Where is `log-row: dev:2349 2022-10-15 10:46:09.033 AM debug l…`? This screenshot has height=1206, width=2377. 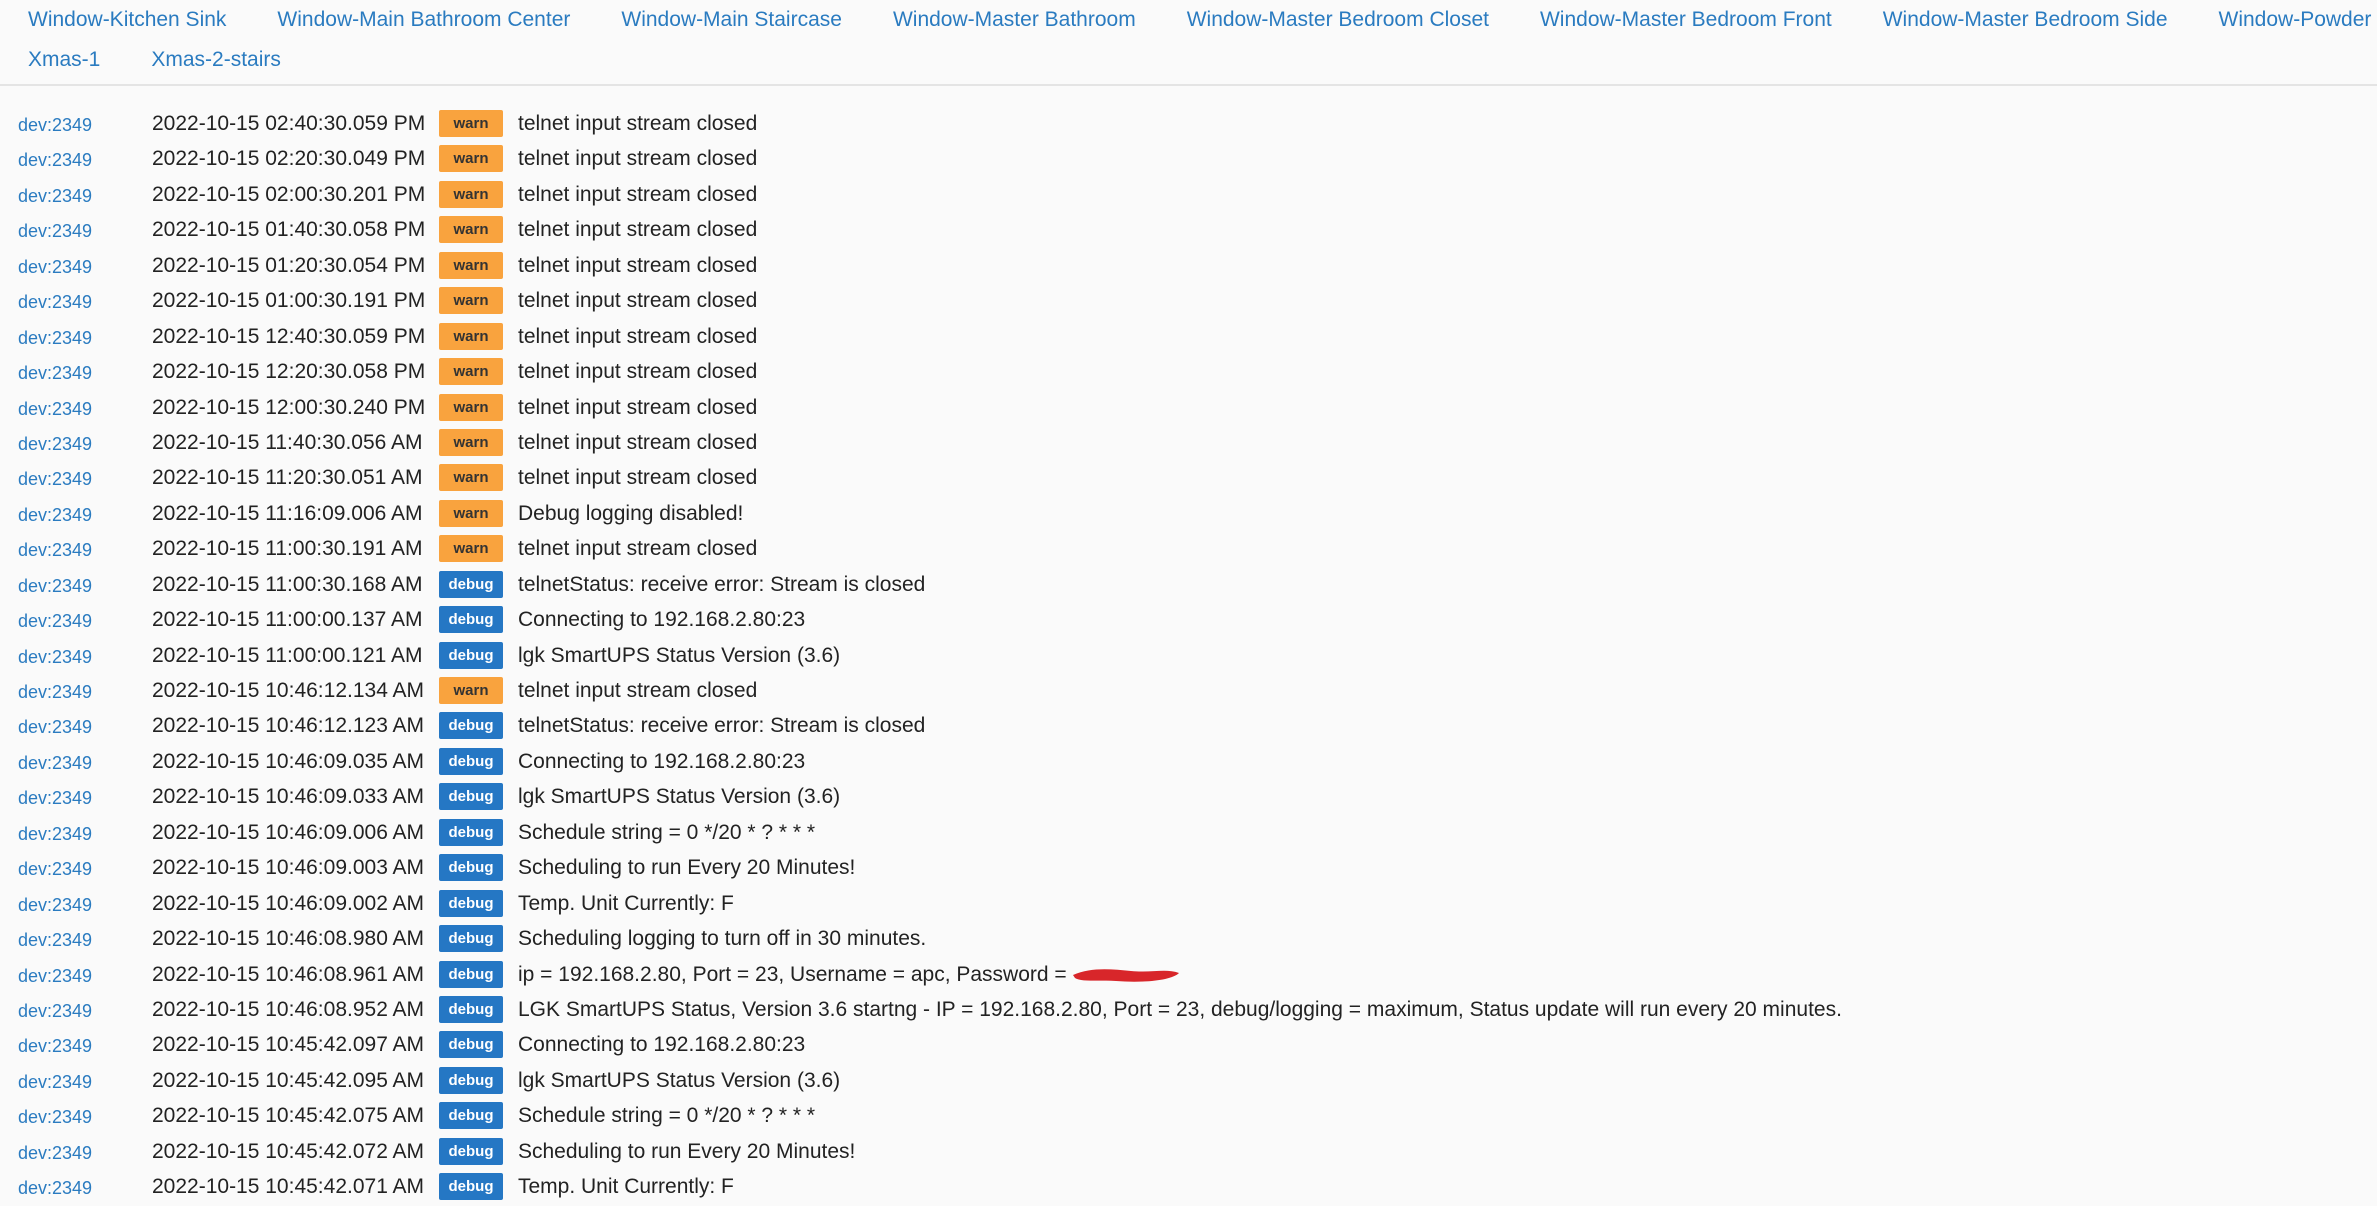
log-row: dev:2349 2022-10-15 10:46:09.033 AM debug l… is located at coordinates (1188, 797).